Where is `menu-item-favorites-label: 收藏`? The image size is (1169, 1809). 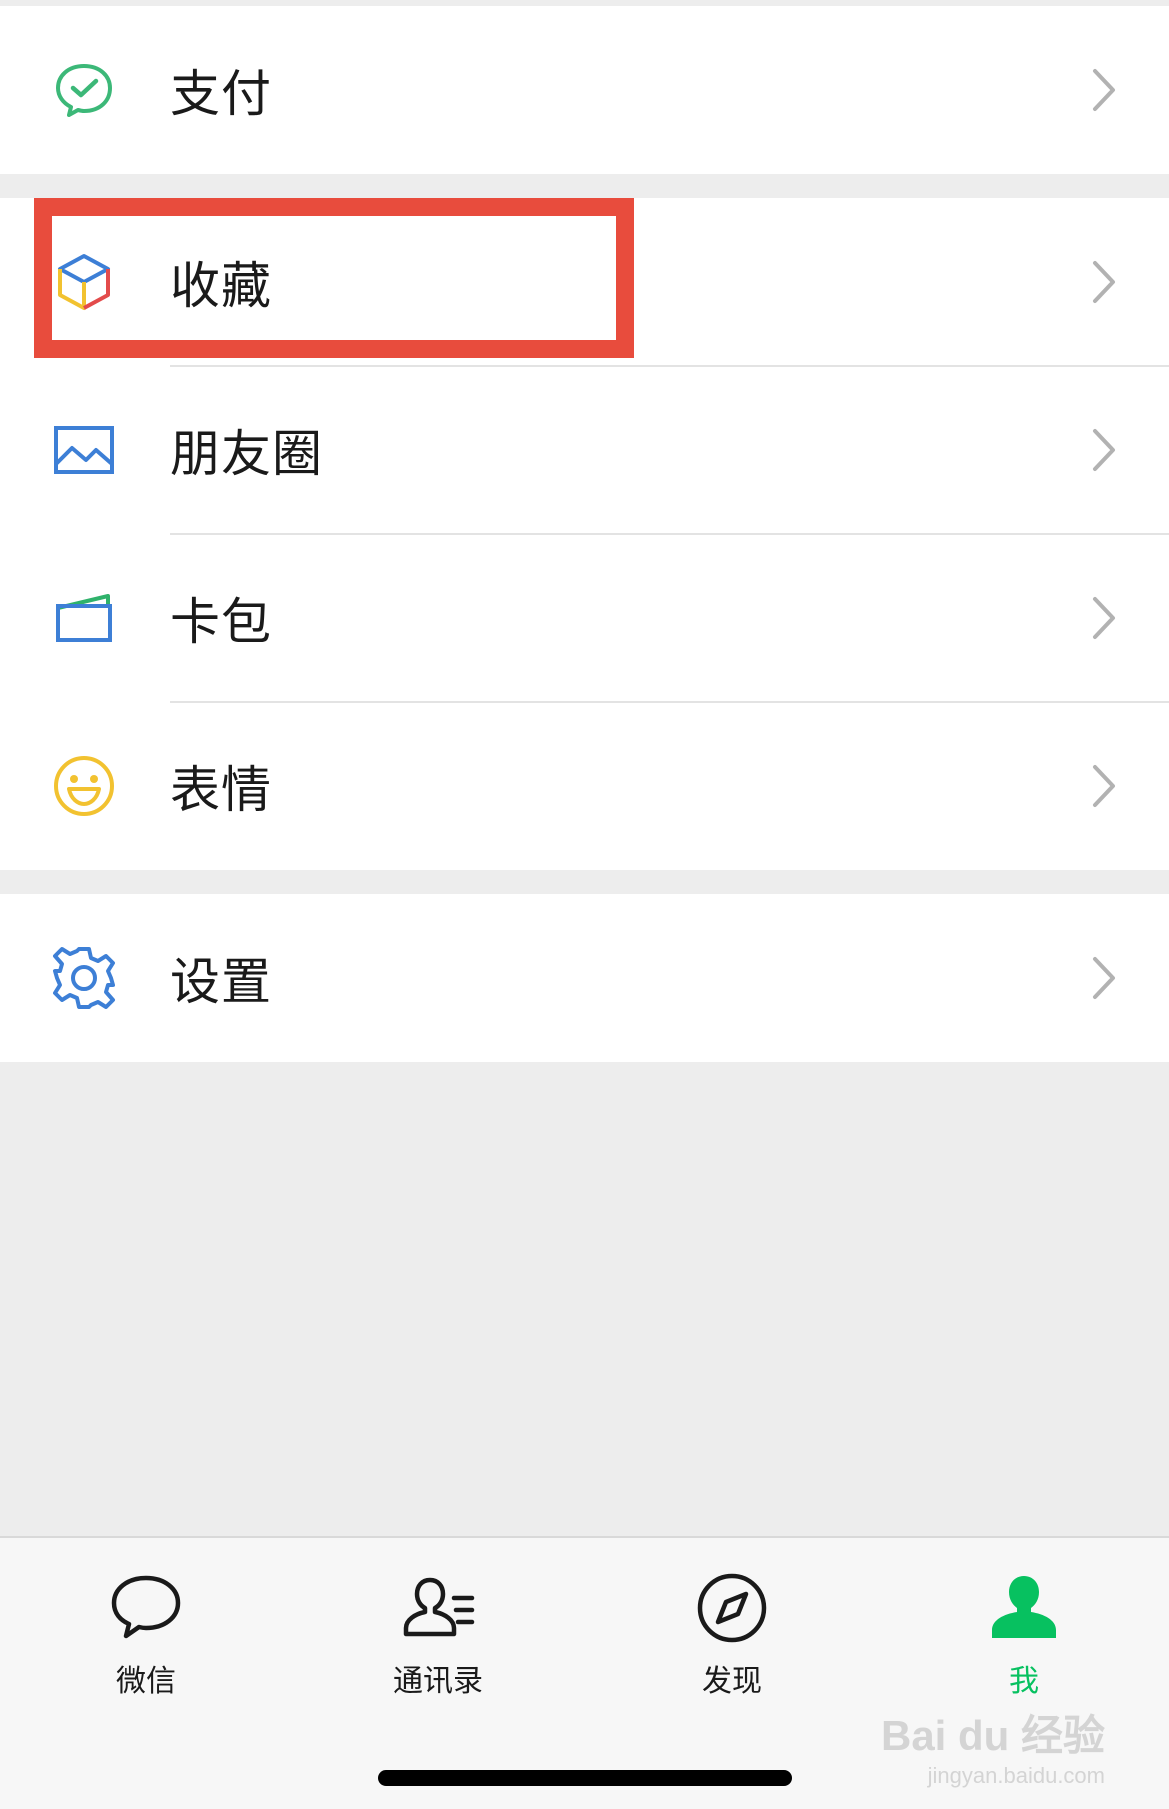 menu-item-favorites-label: 收藏 is located at coordinates (221, 286).